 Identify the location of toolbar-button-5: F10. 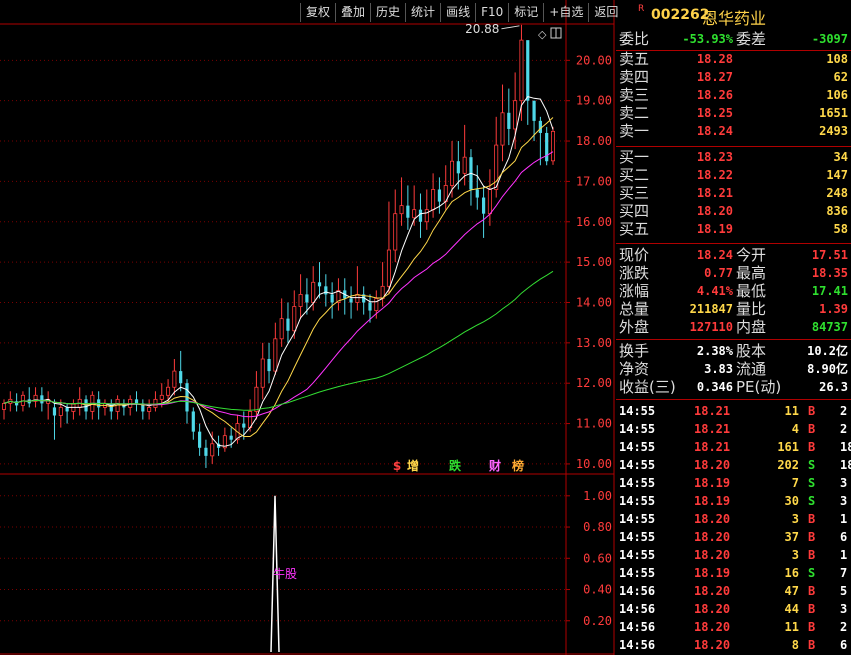
(491, 12).